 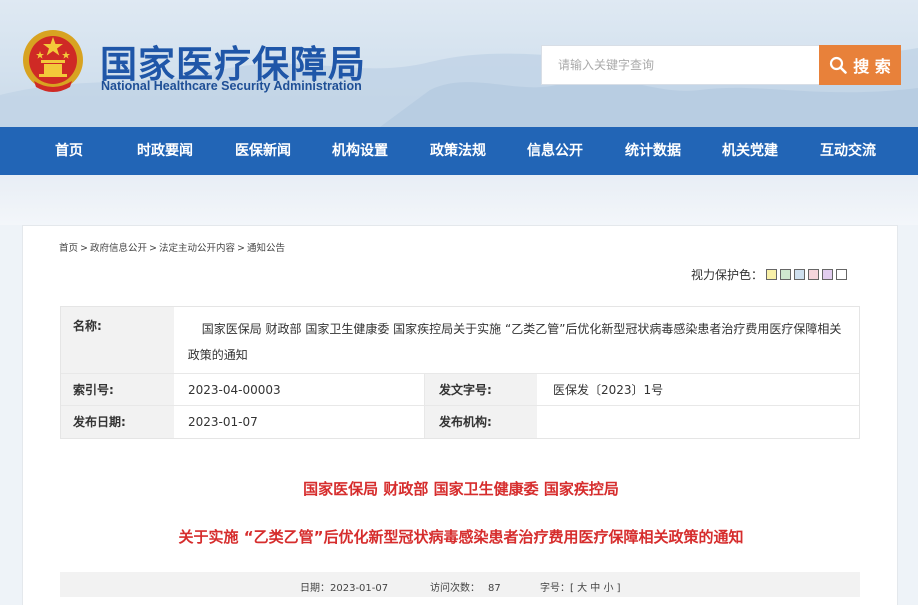 I want to click on breadcrumb-notices: 通知公告, so click(x=266, y=248).